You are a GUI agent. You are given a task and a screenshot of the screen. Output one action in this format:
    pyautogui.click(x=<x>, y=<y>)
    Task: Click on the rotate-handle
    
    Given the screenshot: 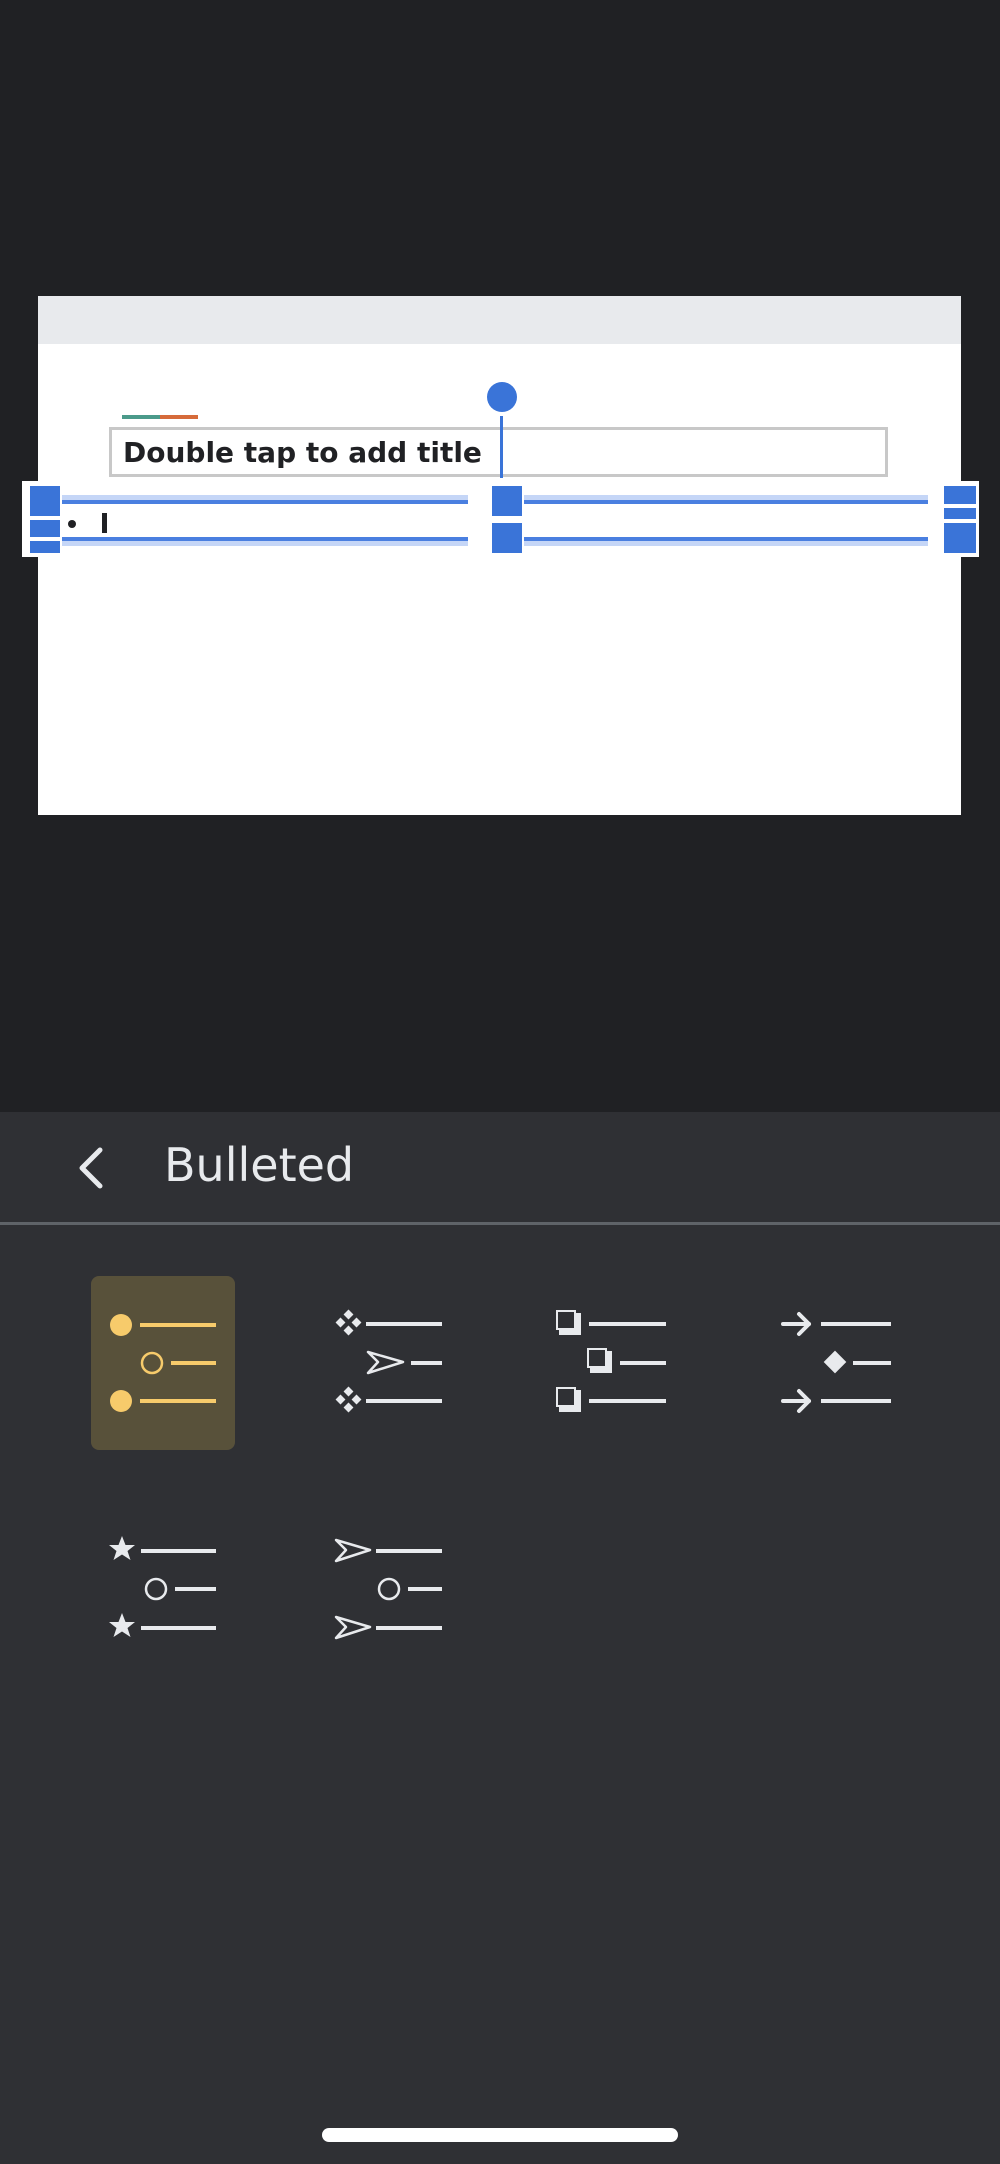 What is the action you would take?
    pyautogui.click(x=502, y=397)
    